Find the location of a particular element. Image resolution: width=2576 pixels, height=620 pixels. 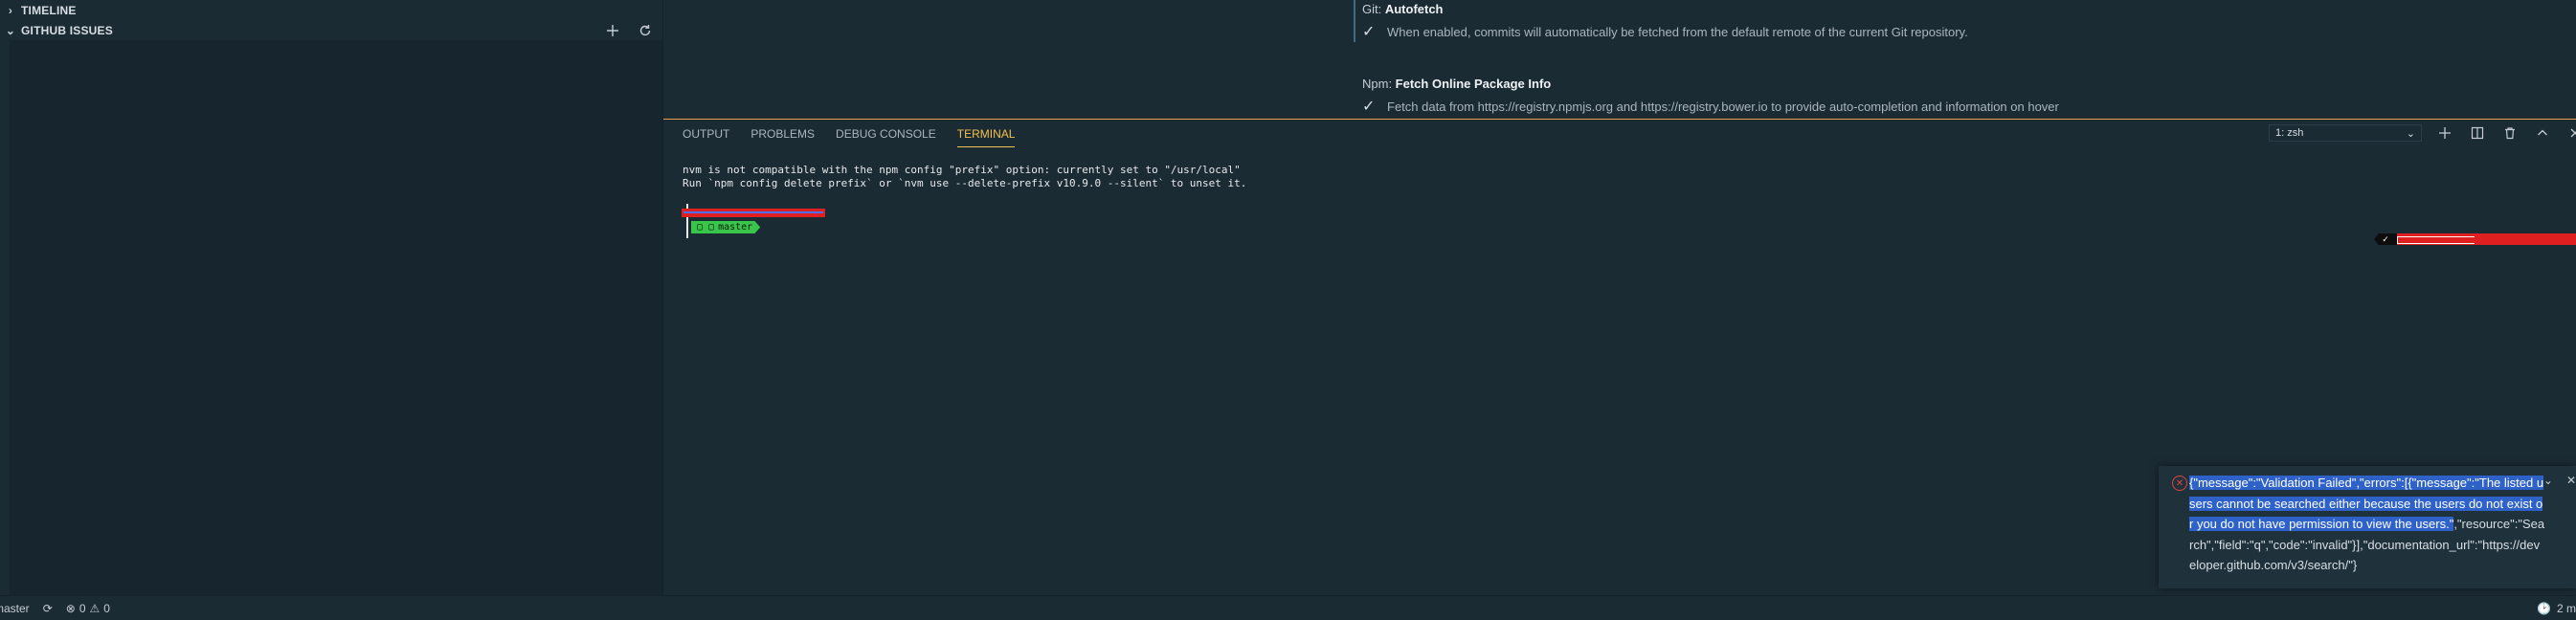

warning-count: 0 is located at coordinates (107, 608).